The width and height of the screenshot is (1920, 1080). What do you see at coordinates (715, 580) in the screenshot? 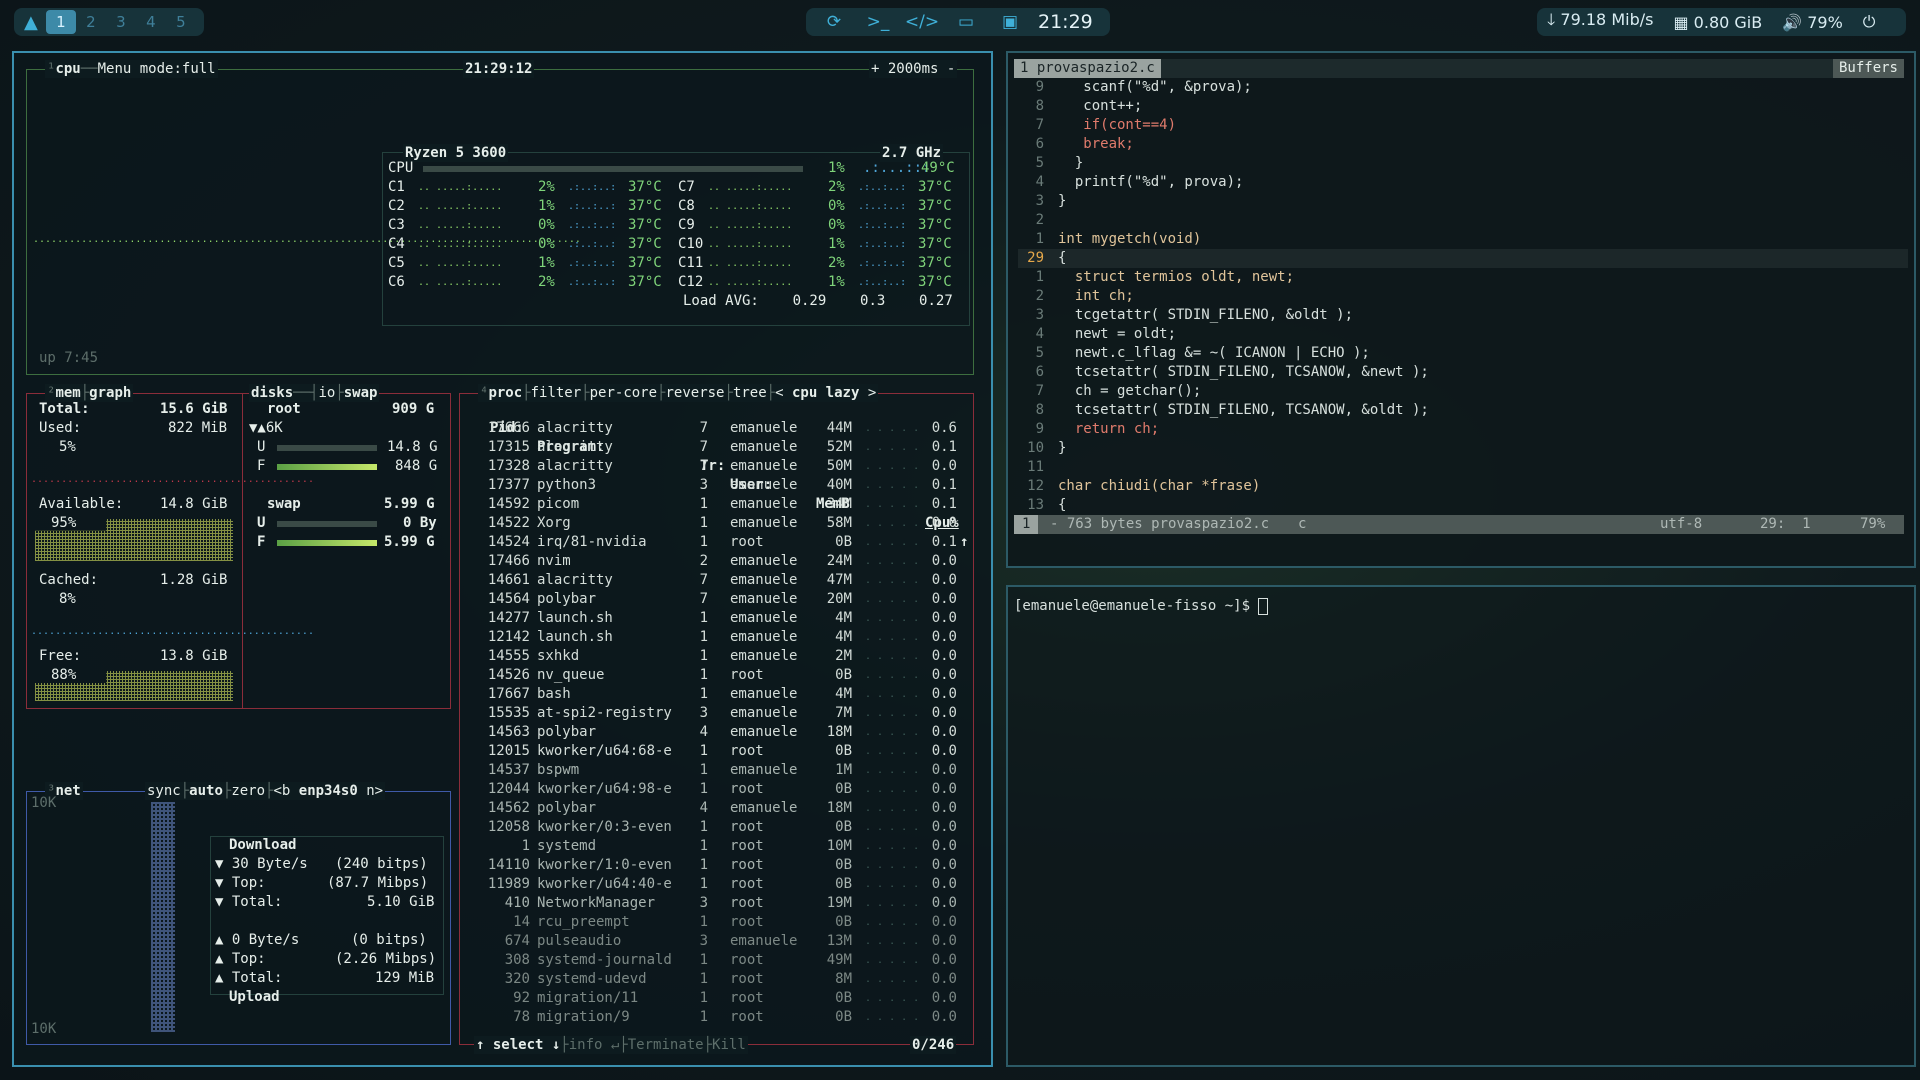
I see `table-row: 14661 alacritty 7 emanuele 47M 0.0 . . . . .` at bounding box center [715, 580].